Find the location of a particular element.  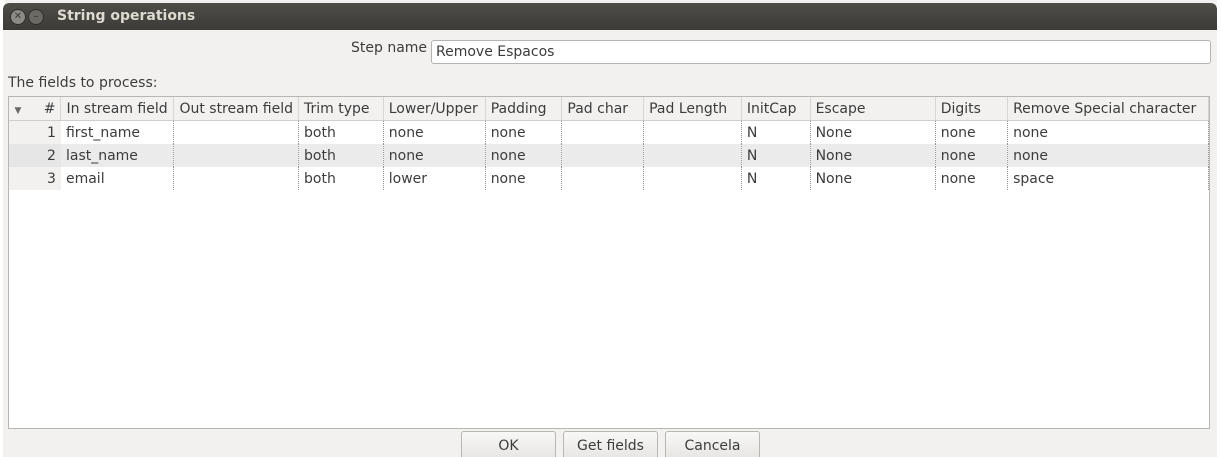

background-window-edge-right is located at coordinates (1219, 228).